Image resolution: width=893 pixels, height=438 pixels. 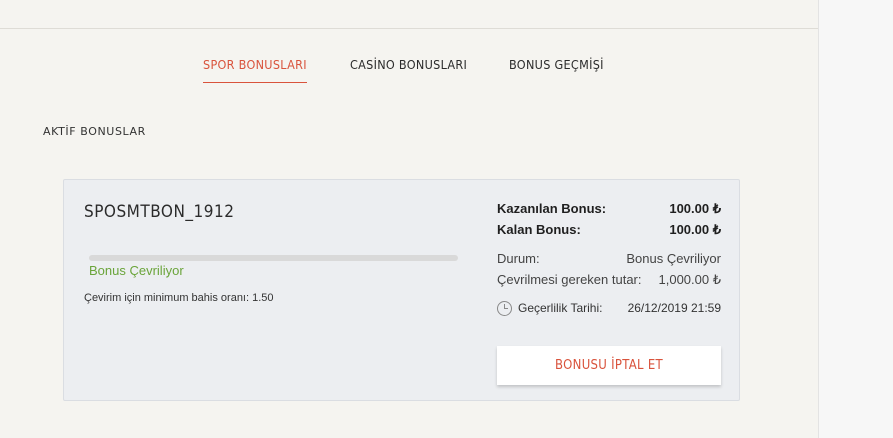 I want to click on bonus-code: SPOSMTBON_1912, so click(x=159, y=212).